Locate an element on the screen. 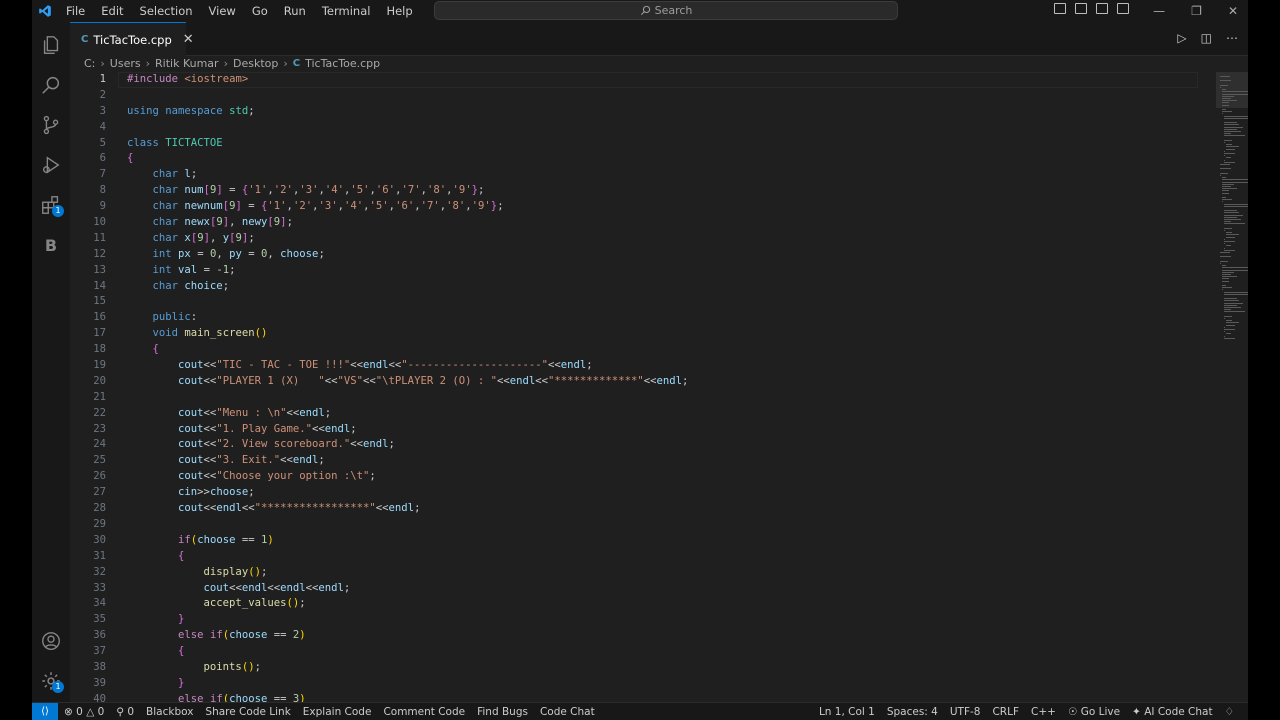  toggle-primary-sidebar-icon is located at coordinates (1060, 8).